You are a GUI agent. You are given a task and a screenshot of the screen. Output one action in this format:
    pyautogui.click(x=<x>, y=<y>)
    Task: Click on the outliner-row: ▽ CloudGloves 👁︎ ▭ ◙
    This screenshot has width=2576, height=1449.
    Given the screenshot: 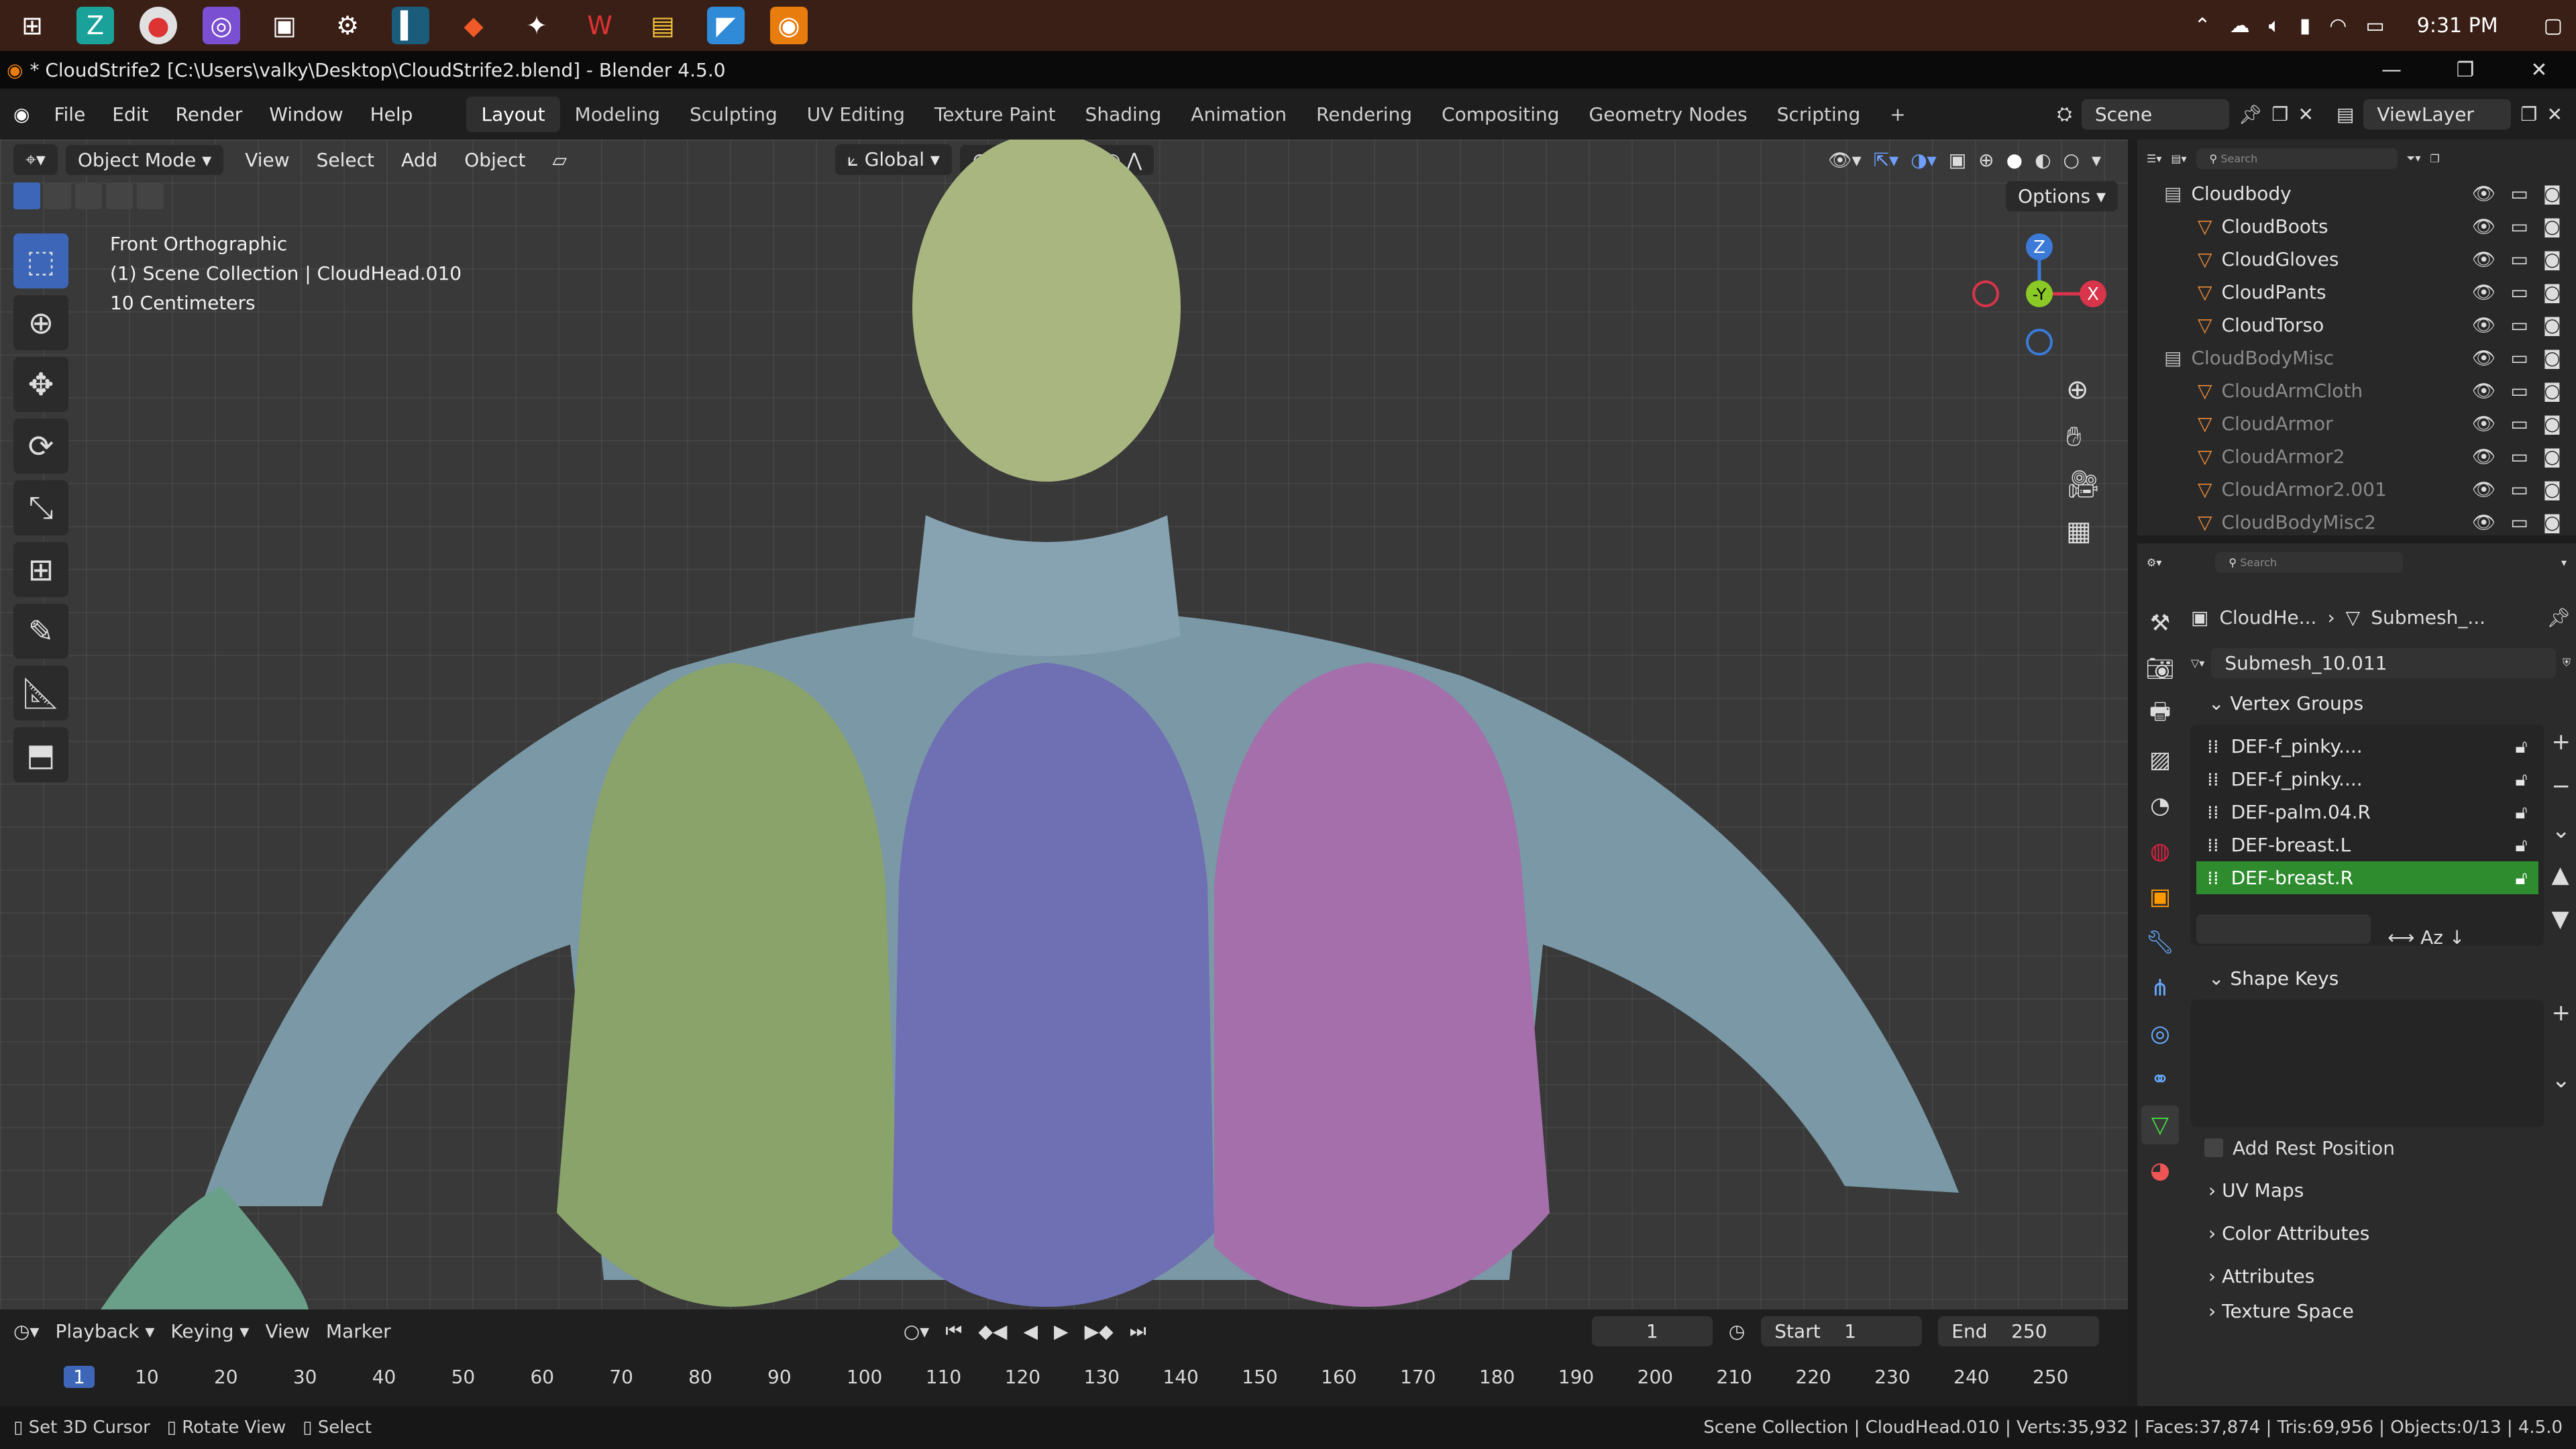 What is the action you would take?
    pyautogui.click(x=2356, y=259)
    